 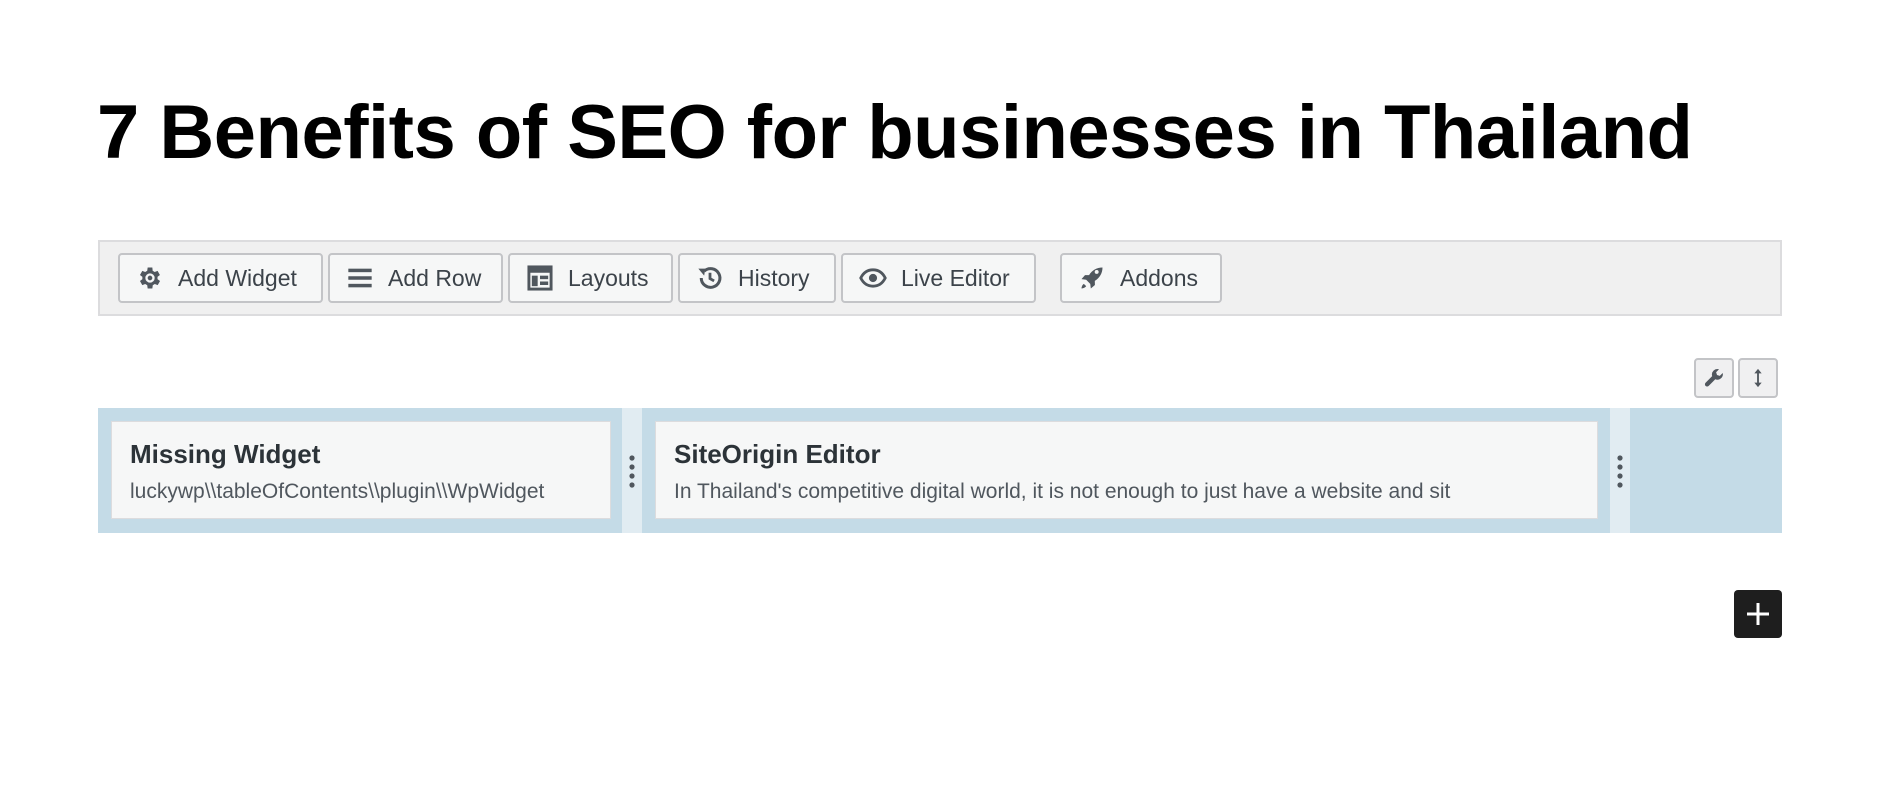 I want to click on add-row-label: Add Row, so click(x=435, y=277).